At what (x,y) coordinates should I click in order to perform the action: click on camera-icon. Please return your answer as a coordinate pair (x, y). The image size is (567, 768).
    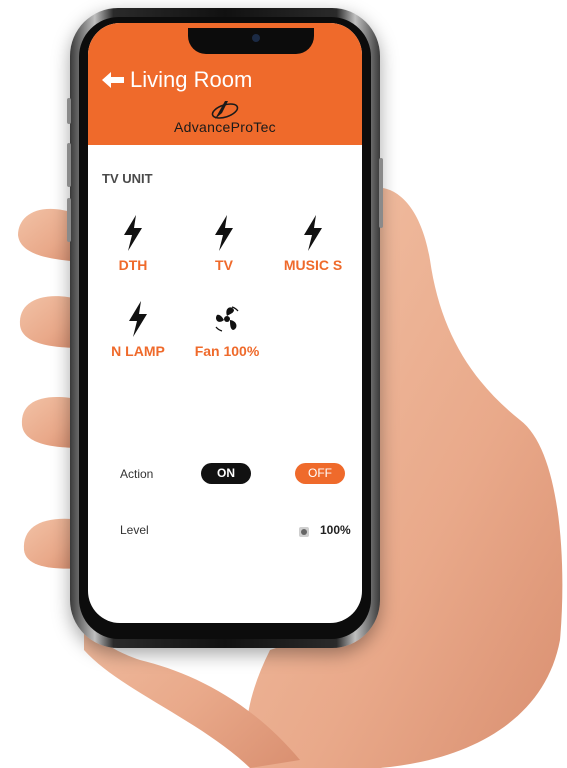
    Looking at the image, I should click on (256, 38).